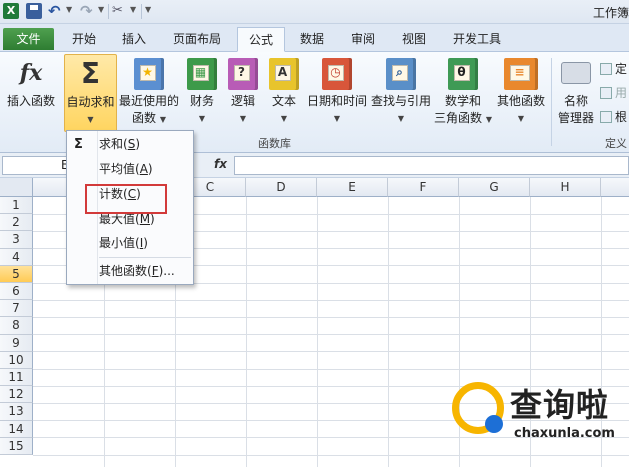 Image resolution: width=629 pixels, height=467 pixels. What do you see at coordinates (337, 118) in the screenshot?
I see `datetime-dropdown-icon: ▼` at bounding box center [337, 118].